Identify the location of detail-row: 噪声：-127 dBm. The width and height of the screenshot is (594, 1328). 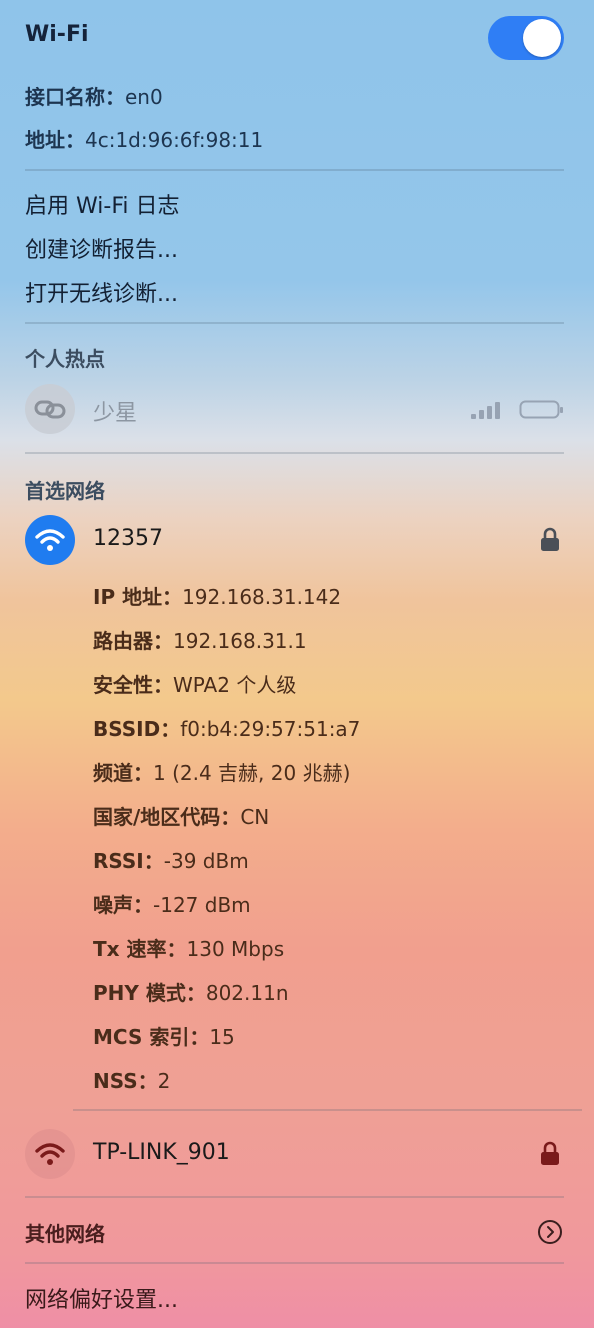
(172, 903).